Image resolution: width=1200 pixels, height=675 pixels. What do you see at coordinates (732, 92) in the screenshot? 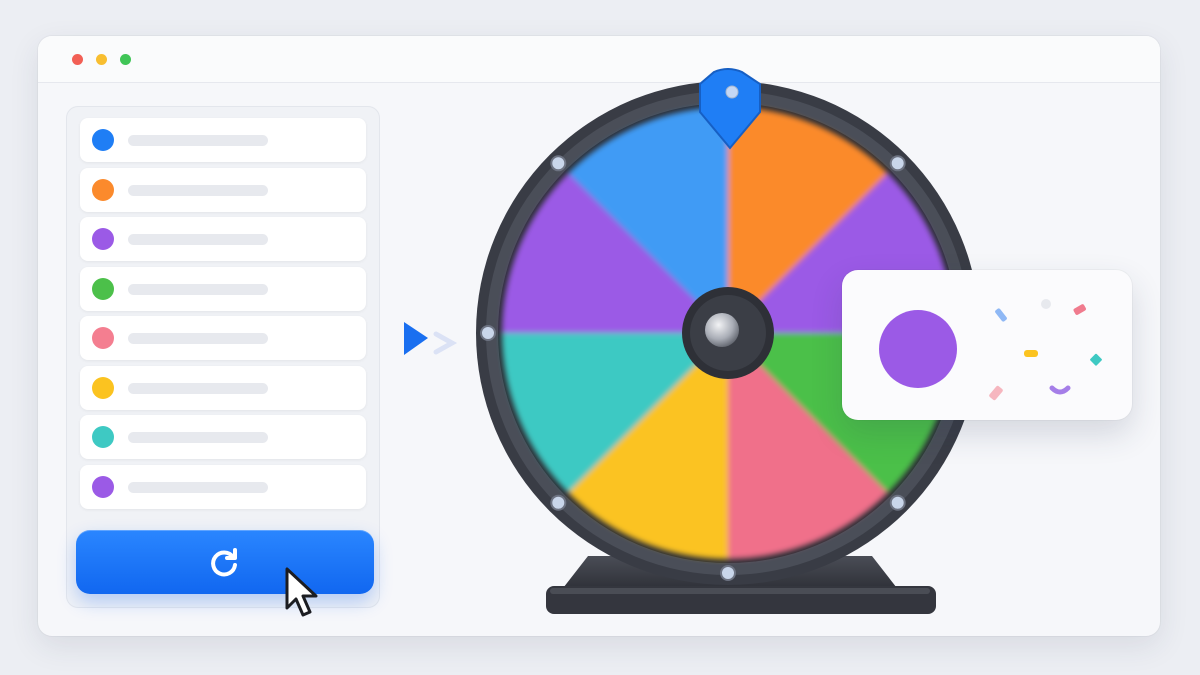
I see `pointer-pin` at bounding box center [732, 92].